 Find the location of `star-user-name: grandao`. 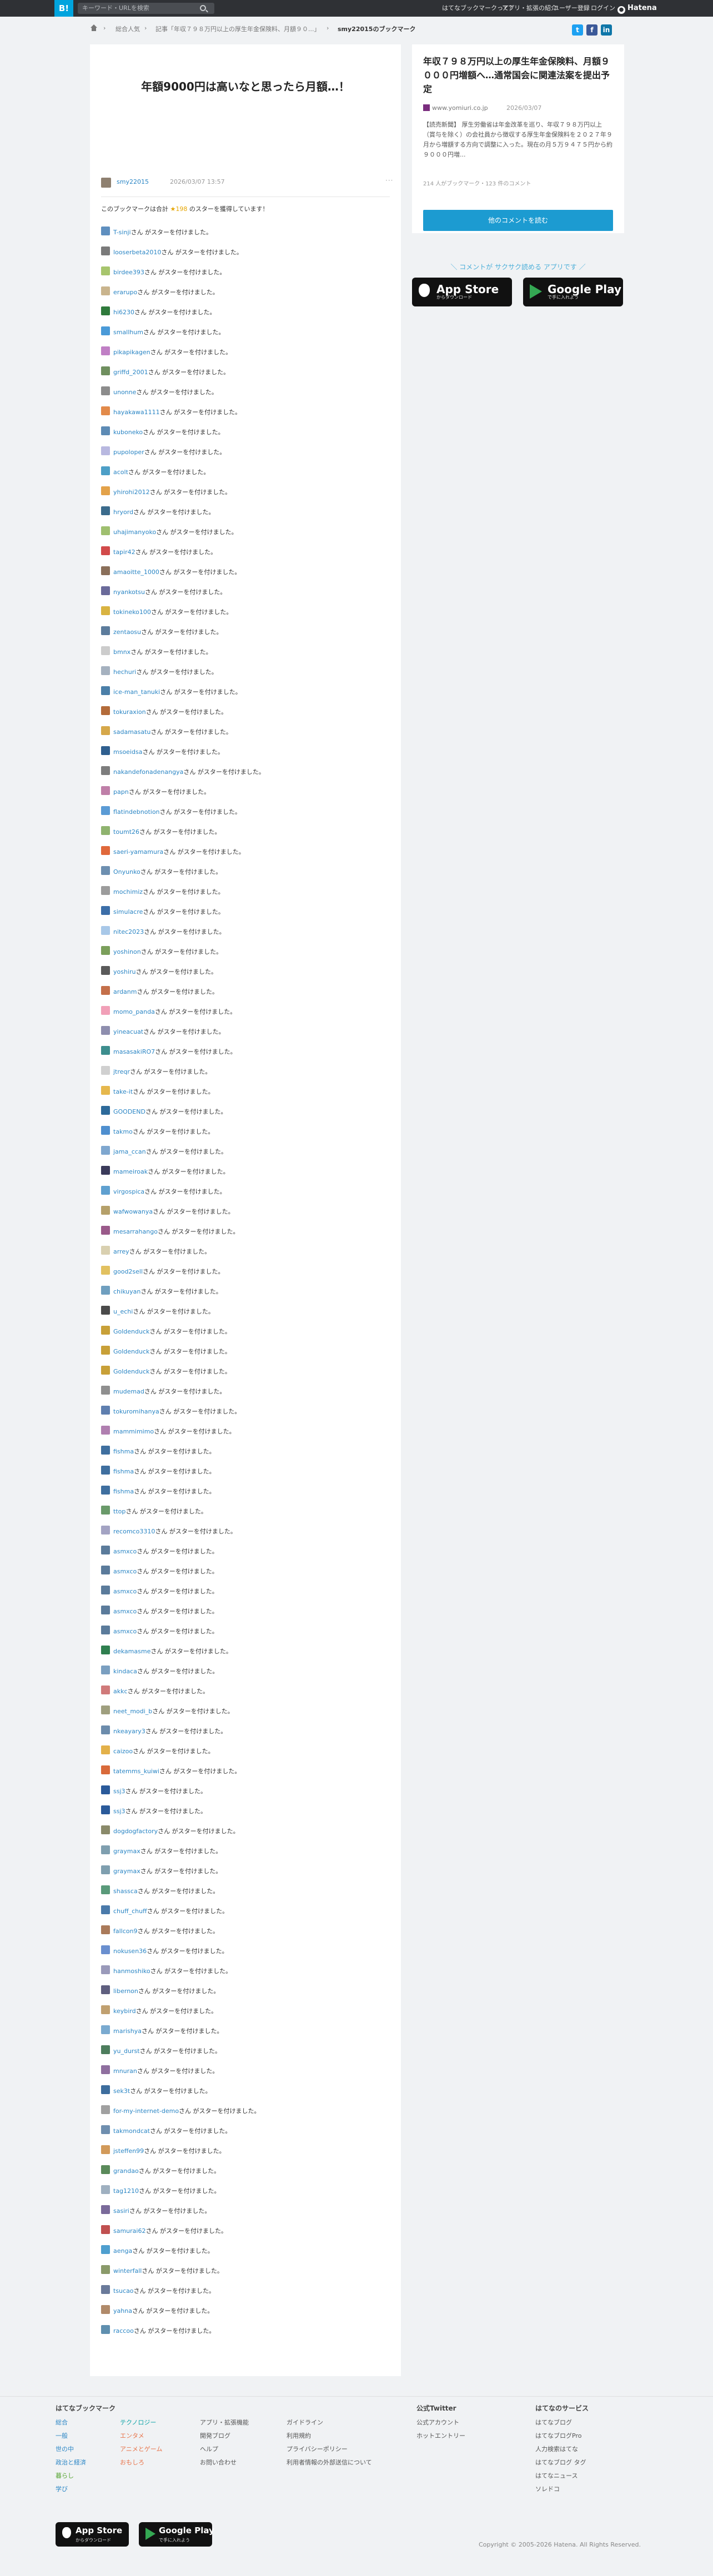

star-user-name: grandao is located at coordinates (126, 2171).